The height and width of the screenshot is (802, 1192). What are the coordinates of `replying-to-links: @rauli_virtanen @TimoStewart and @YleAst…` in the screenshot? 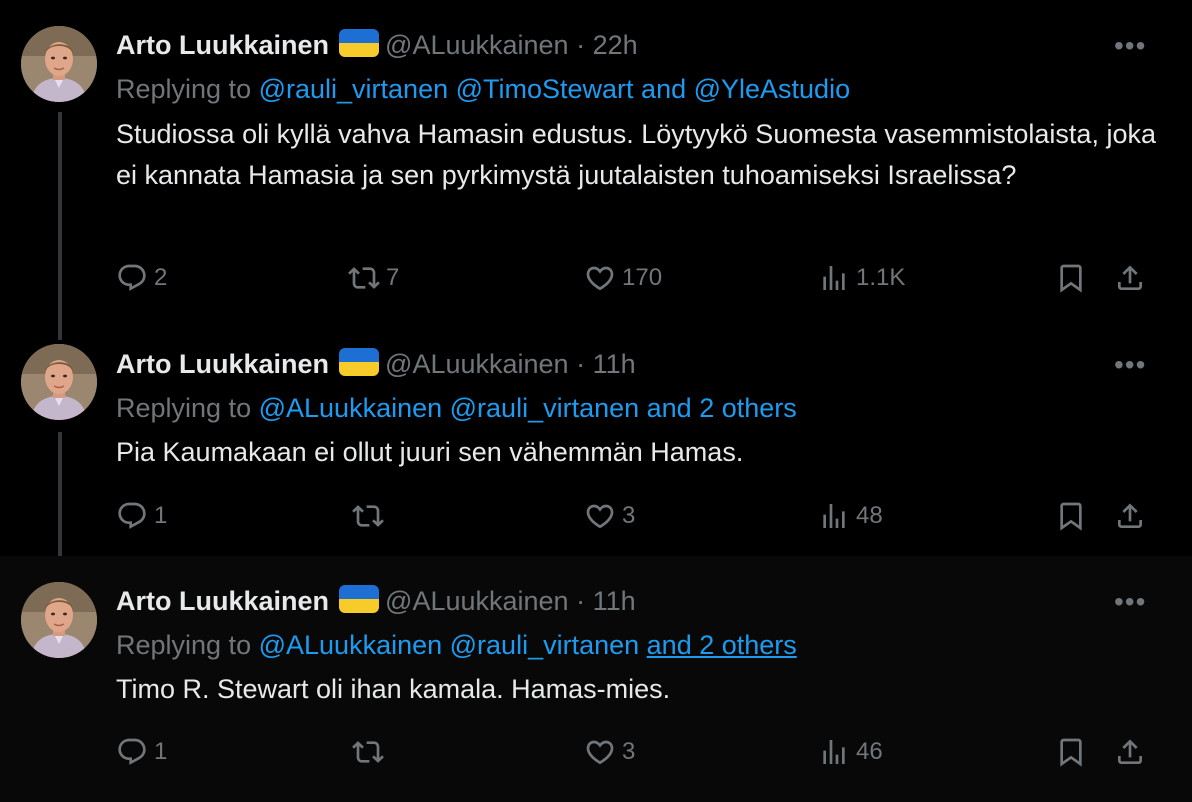 It's located at (554, 89).